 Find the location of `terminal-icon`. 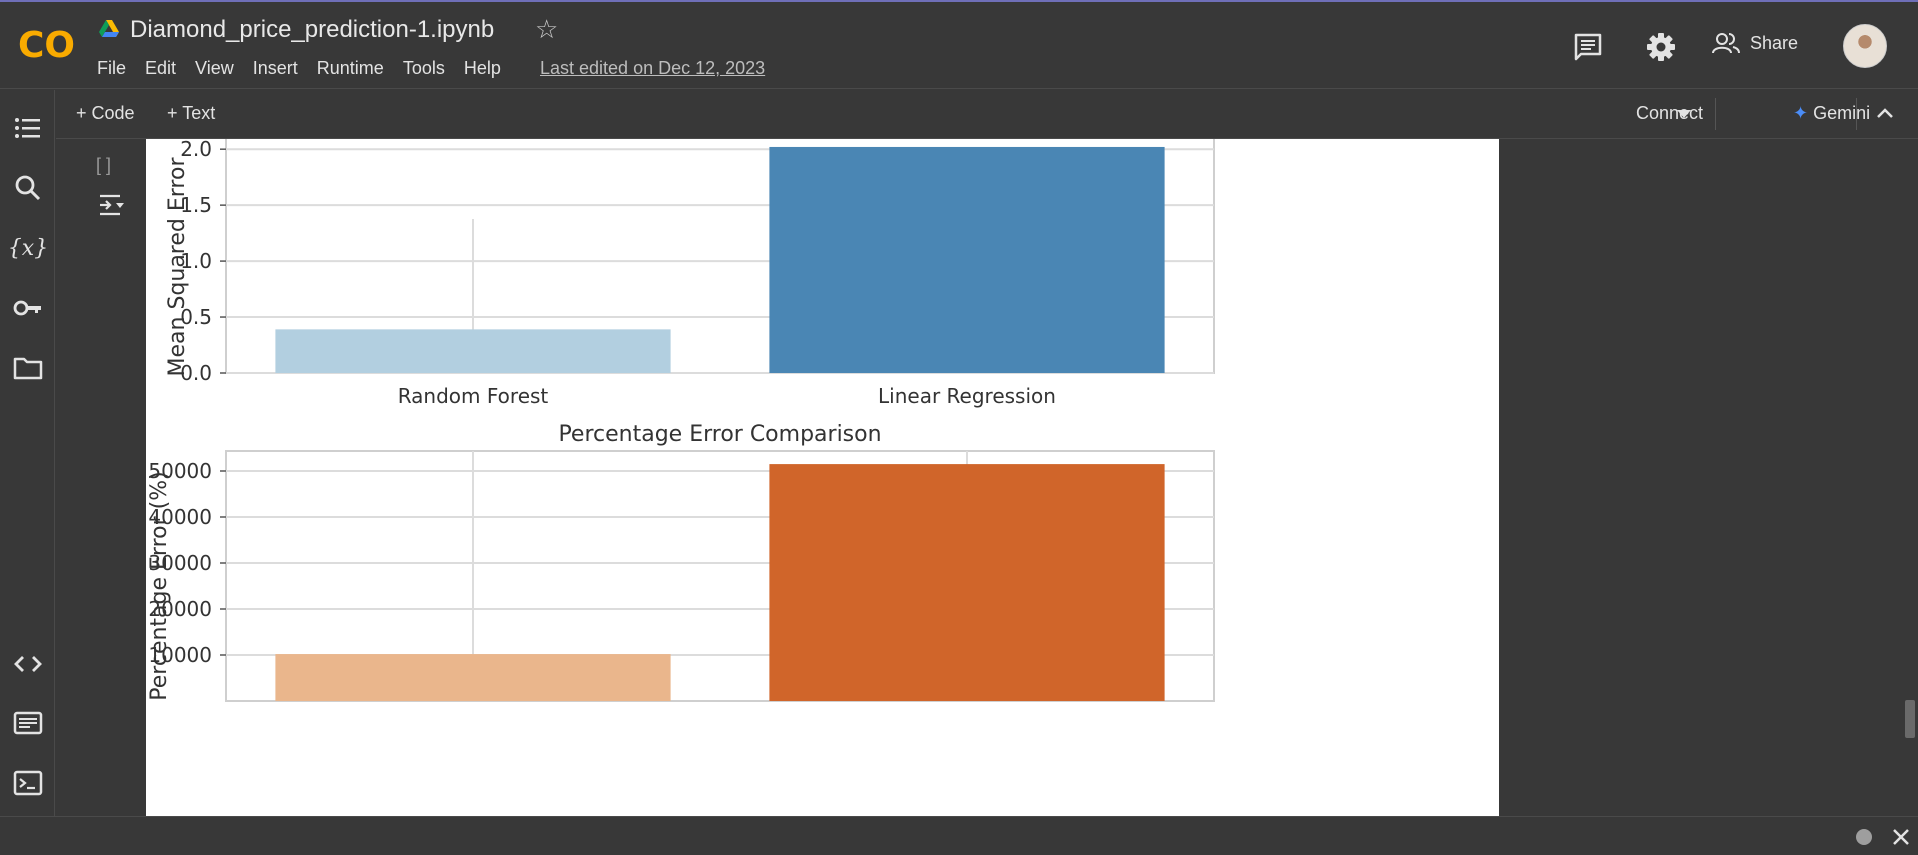

terminal-icon is located at coordinates (28, 783).